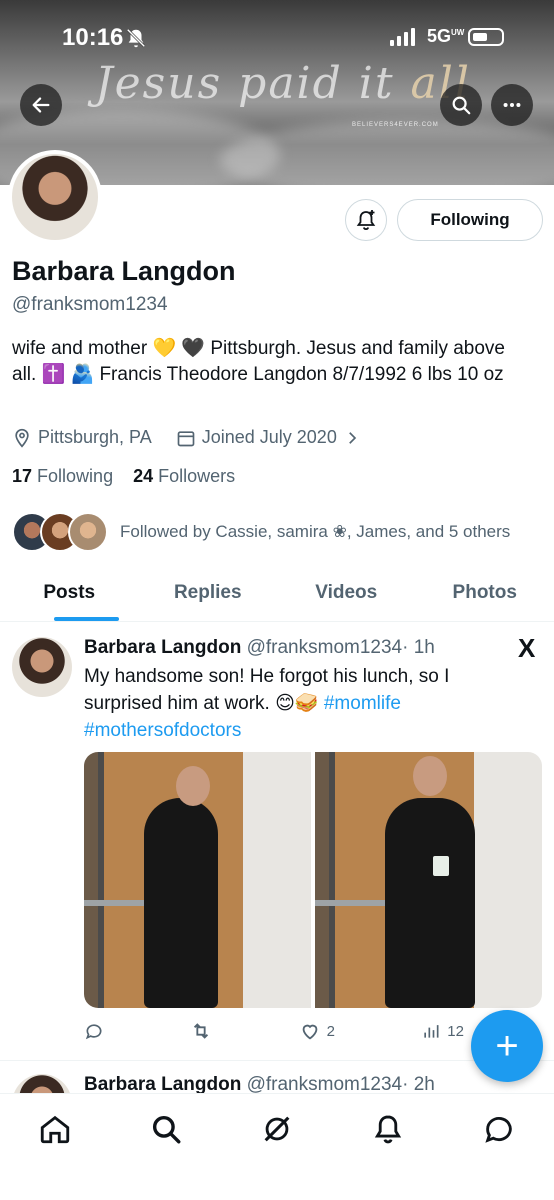 This screenshot has width=554, height=1200. What do you see at coordinates (395, 125) in the screenshot?
I see `banner-subtext: BELIEVERS4EVER.COM` at bounding box center [395, 125].